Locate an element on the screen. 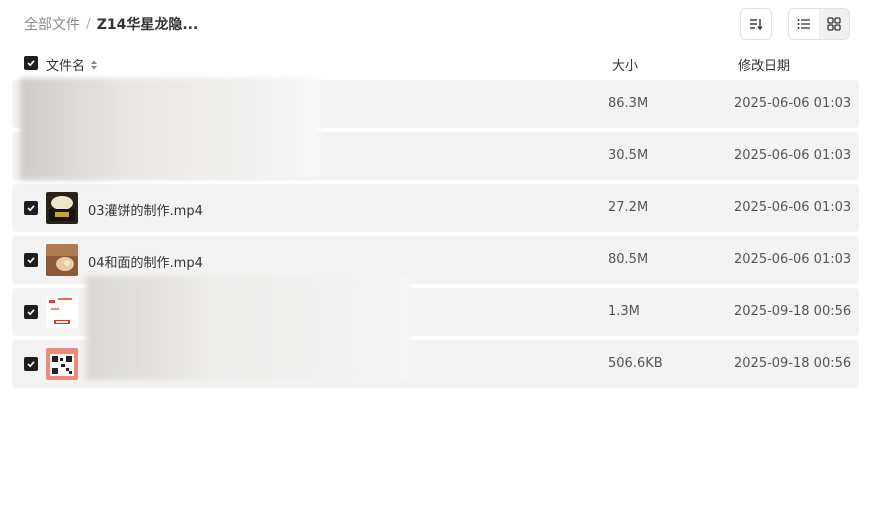  sort-button is located at coordinates (756, 24).